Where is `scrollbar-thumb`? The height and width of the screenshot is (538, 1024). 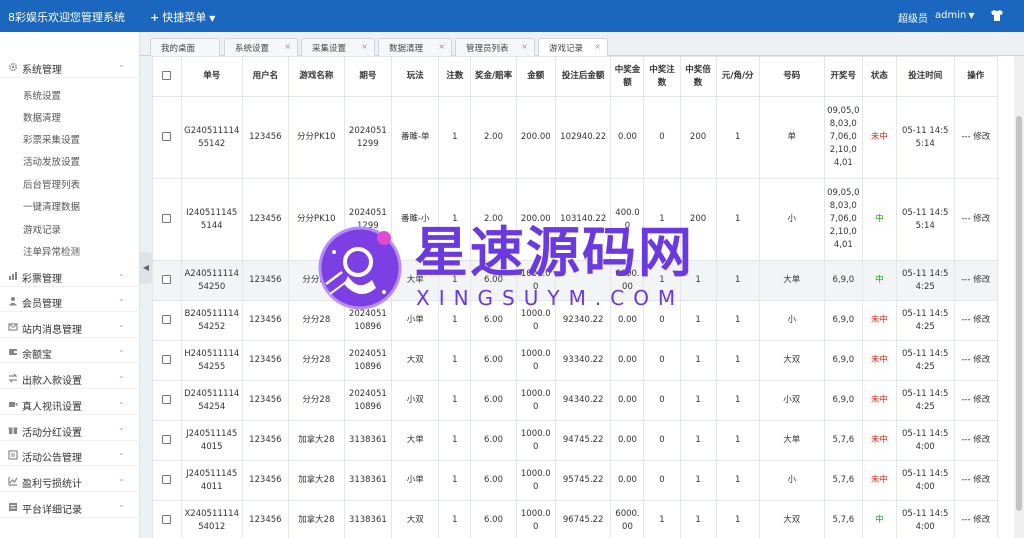 scrollbar-thumb is located at coordinates (1019, 313).